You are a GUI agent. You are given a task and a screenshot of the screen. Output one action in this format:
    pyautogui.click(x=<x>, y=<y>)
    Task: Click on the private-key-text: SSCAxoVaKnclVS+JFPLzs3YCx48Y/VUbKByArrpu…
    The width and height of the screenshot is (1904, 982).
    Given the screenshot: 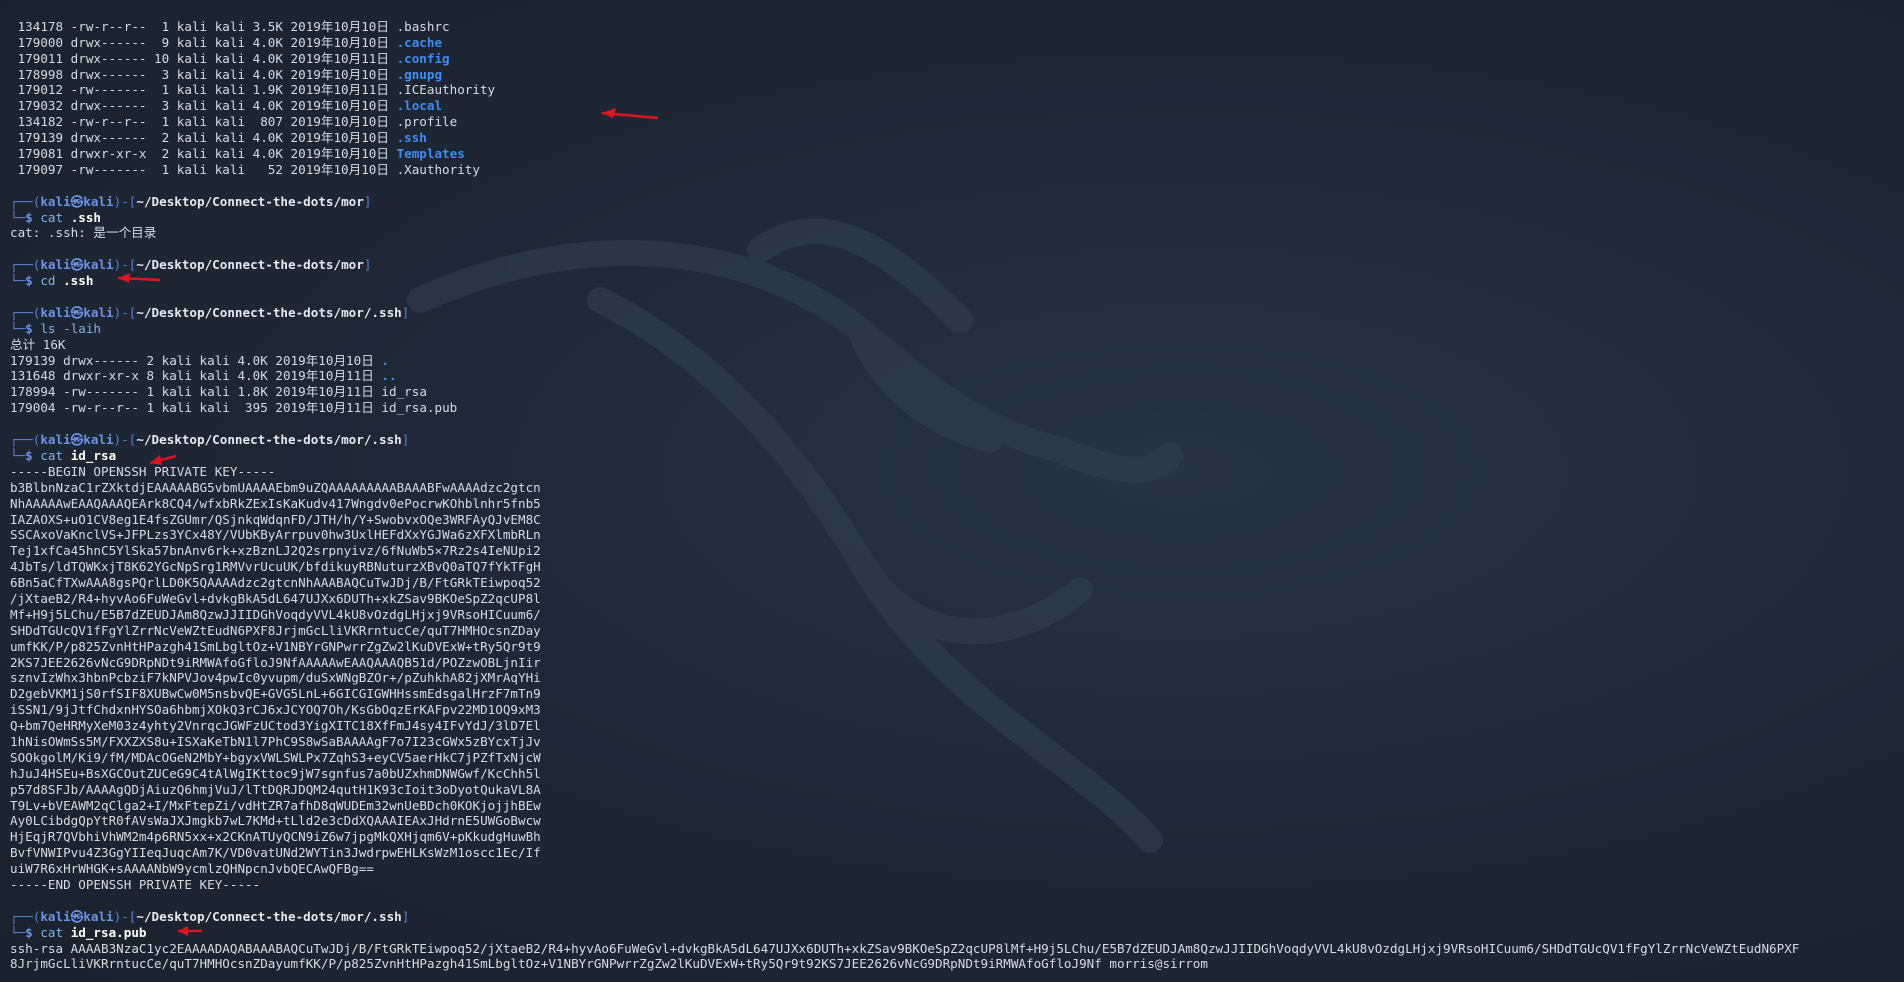 What is the action you would take?
    pyautogui.click(x=275, y=535)
    